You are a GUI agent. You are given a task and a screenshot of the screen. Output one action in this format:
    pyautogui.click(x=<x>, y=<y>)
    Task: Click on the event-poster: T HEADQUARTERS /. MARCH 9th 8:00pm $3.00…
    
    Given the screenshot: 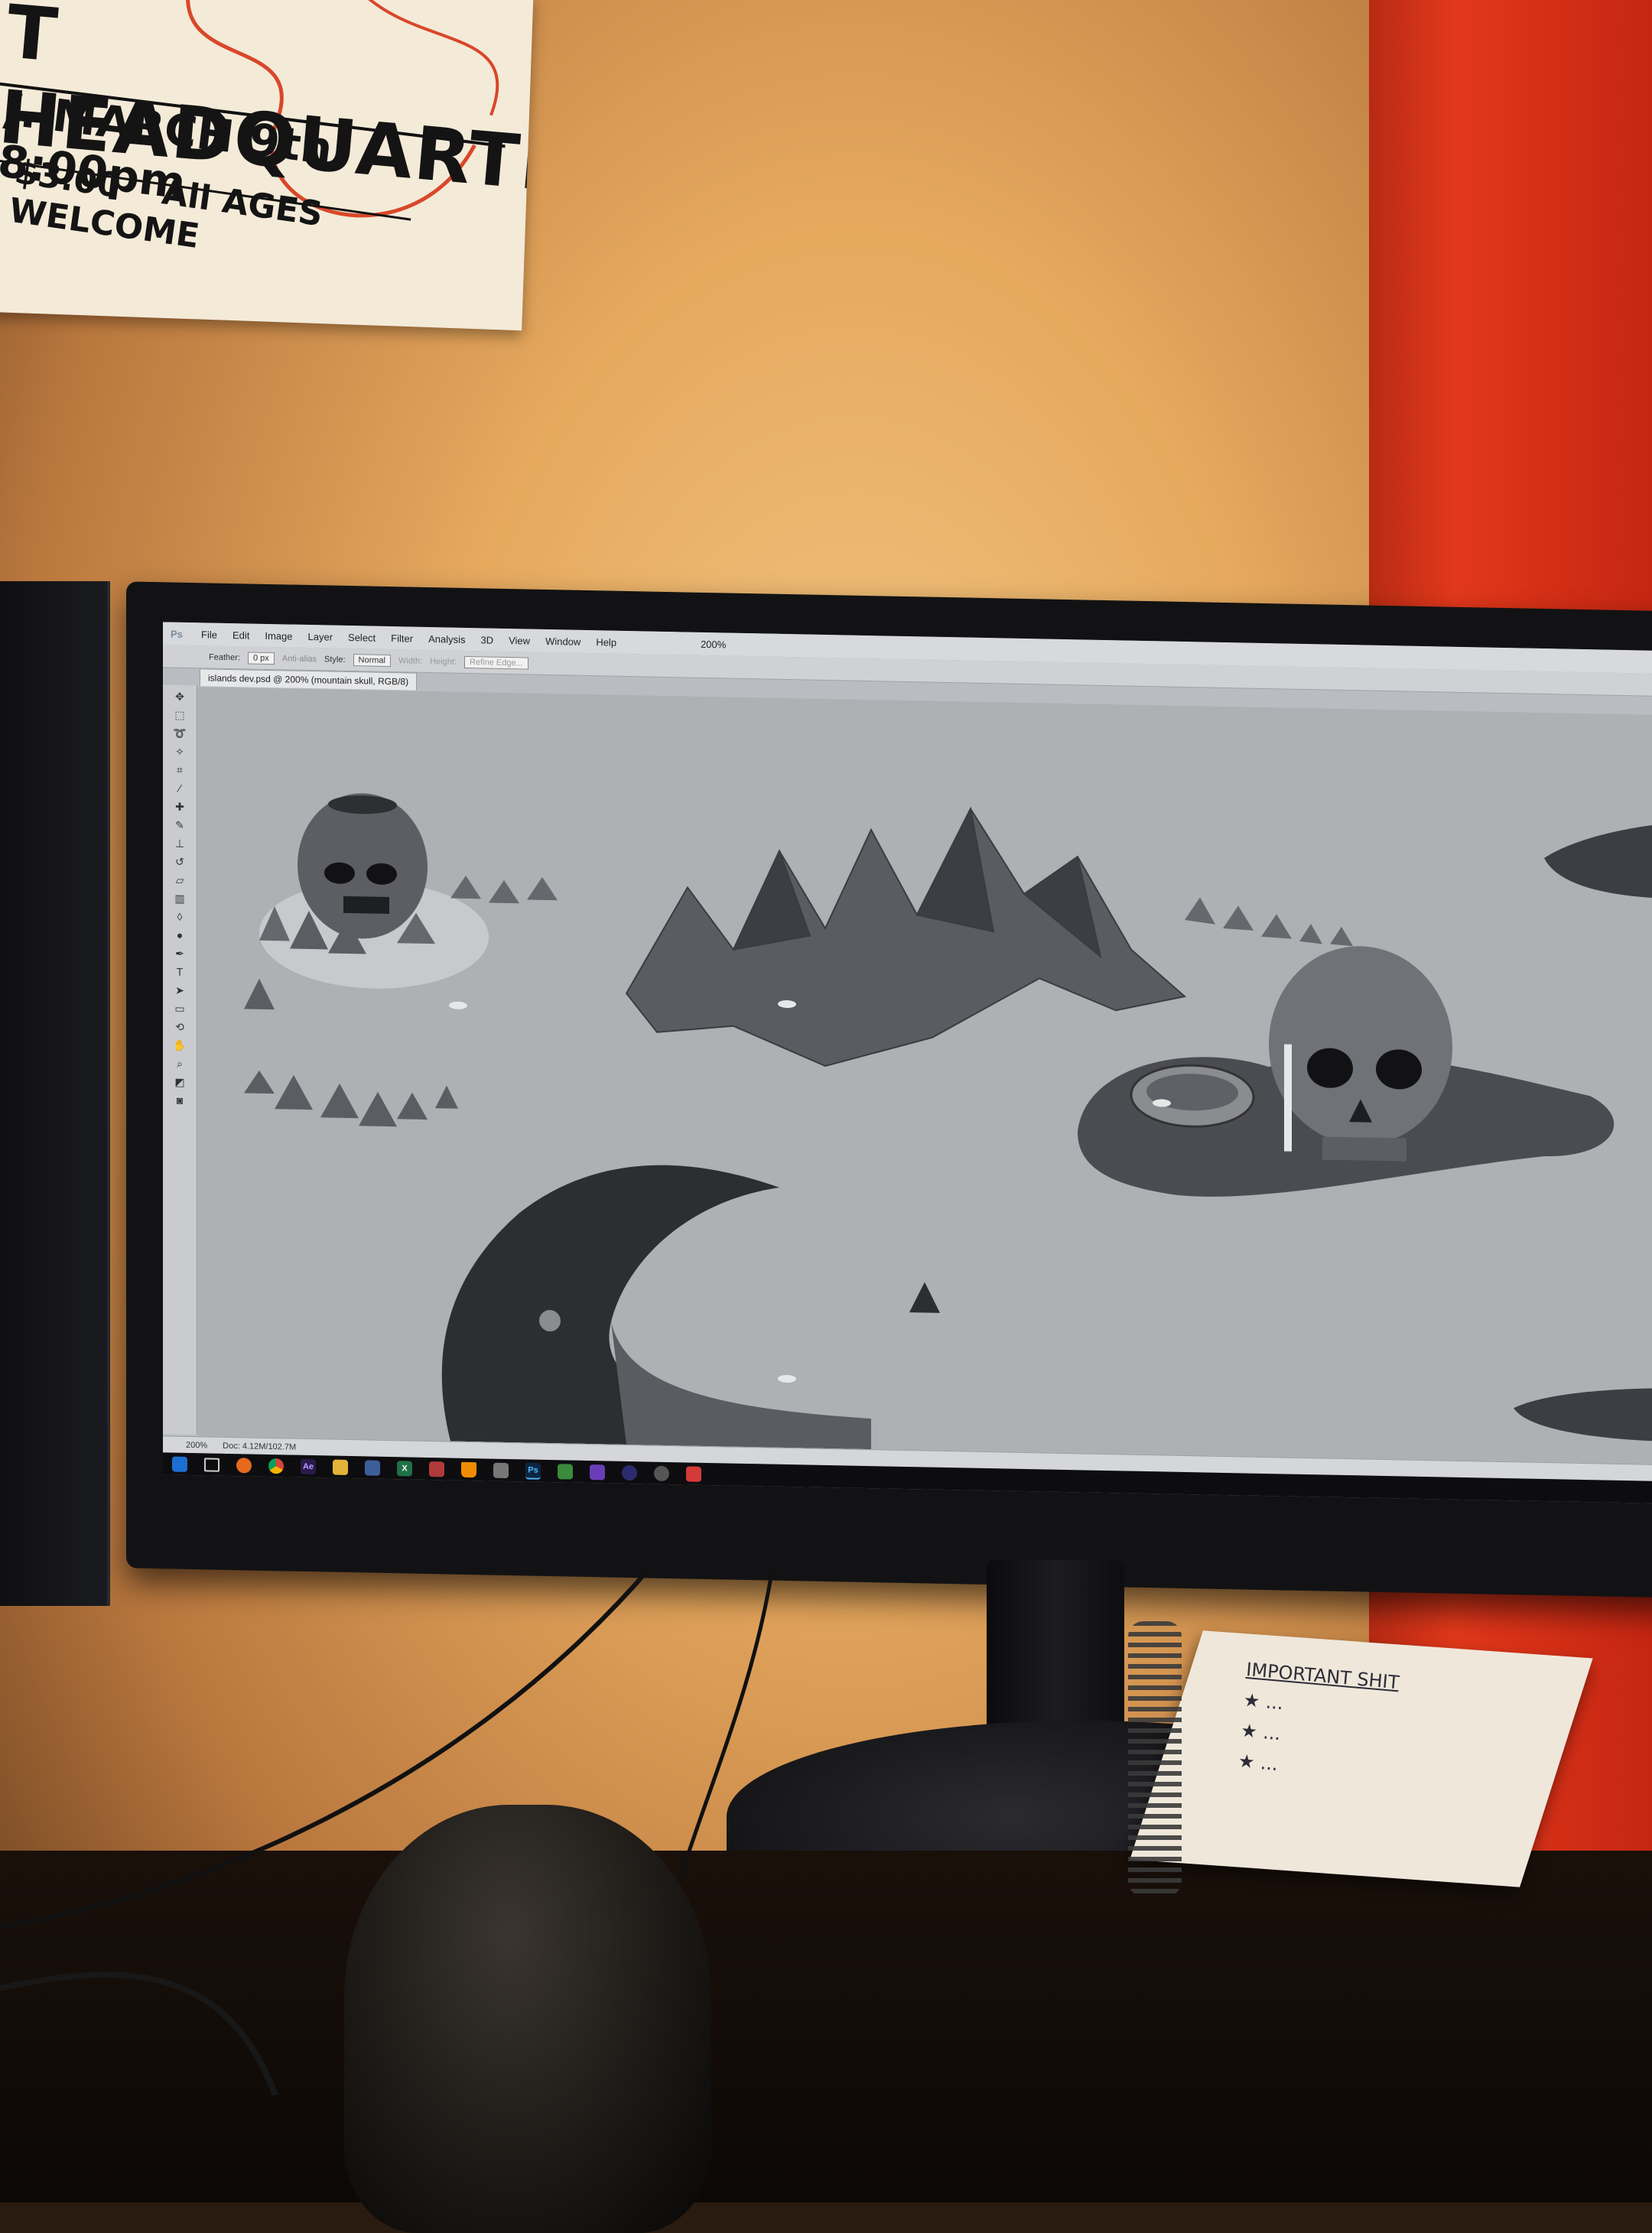 What is the action you would take?
    pyautogui.click(x=267, y=166)
    